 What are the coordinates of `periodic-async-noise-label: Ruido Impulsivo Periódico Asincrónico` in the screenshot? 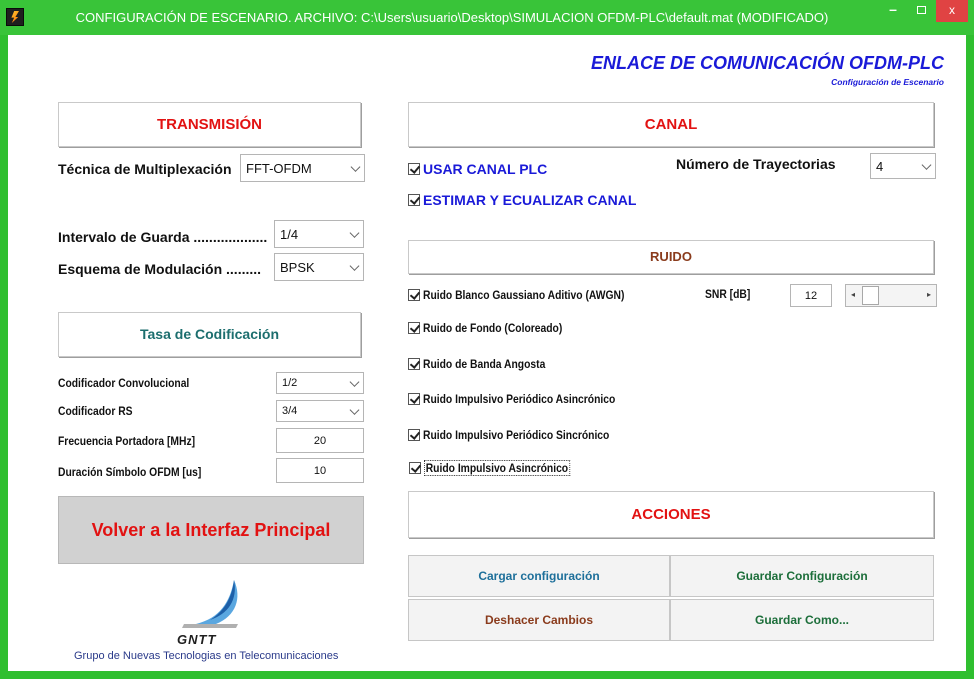 It's located at (519, 399).